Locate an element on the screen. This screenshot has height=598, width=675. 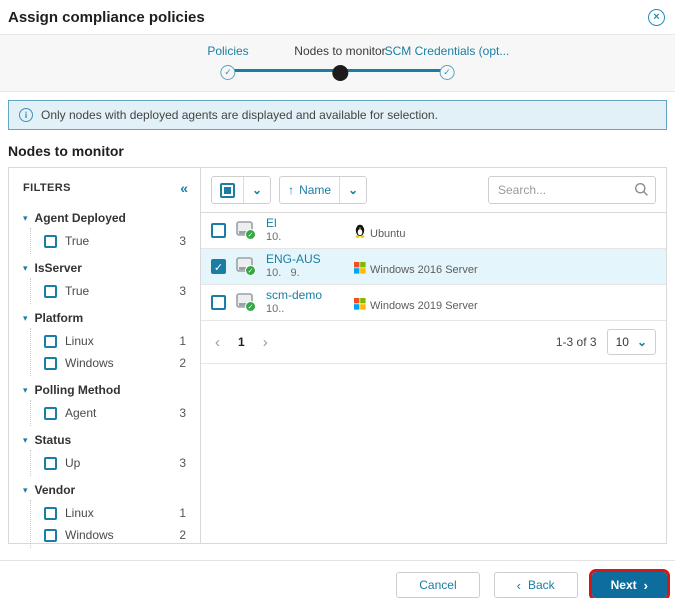
sort-ascending-icon: ↑ is located at coordinates (291, 190).